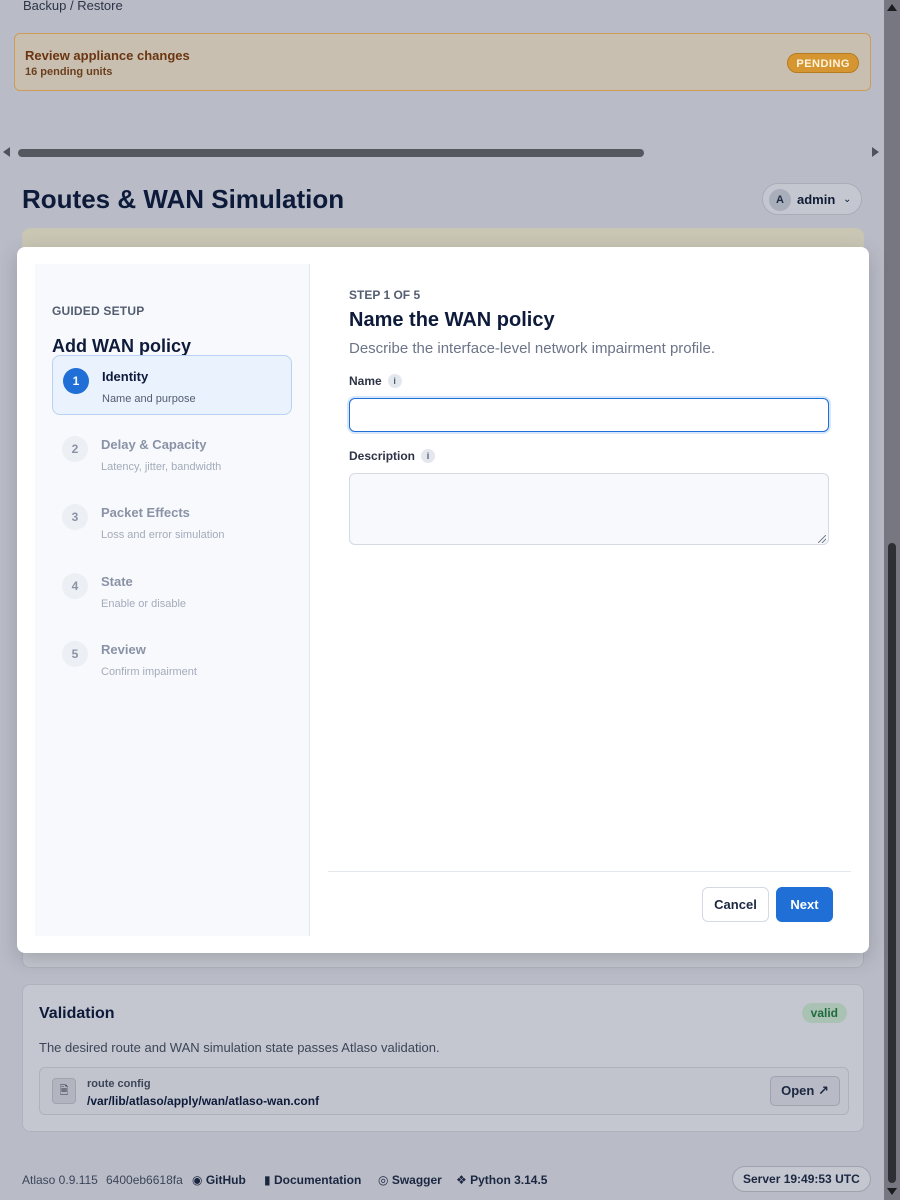  Describe the element at coordinates (267, 1180) in the screenshot. I see `document-icon: ▮` at that location.